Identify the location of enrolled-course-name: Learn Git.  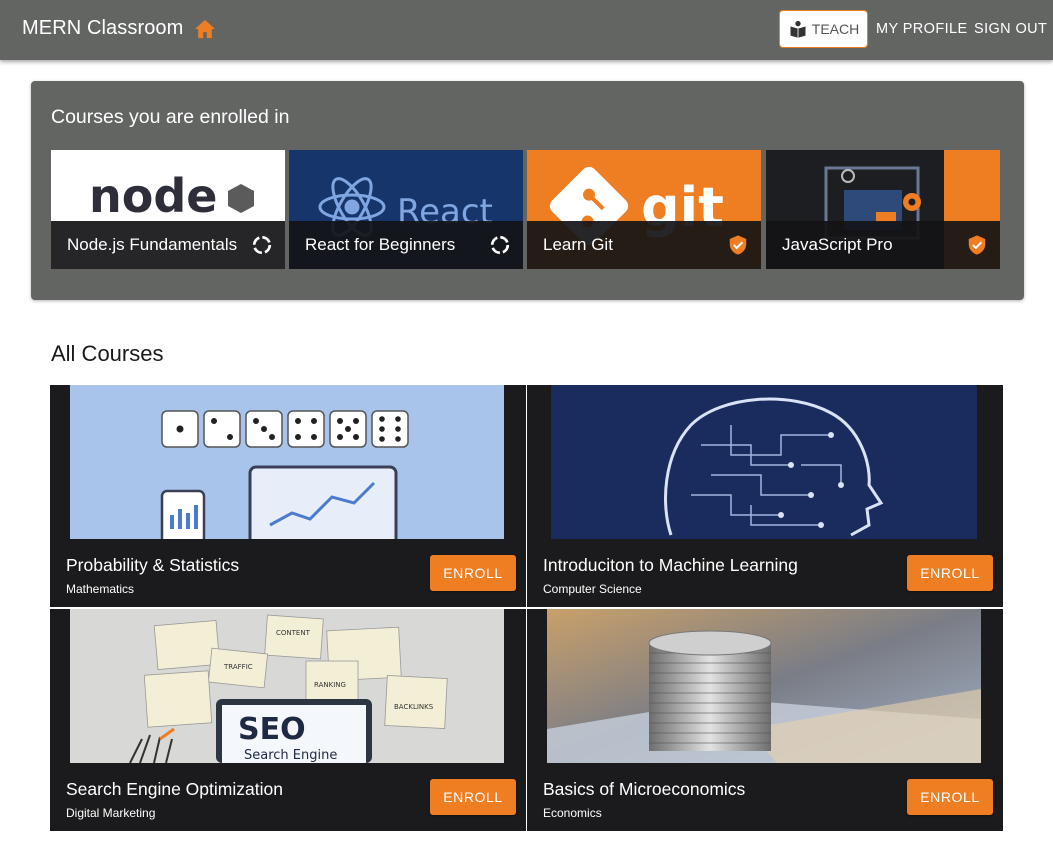
(578, 244).